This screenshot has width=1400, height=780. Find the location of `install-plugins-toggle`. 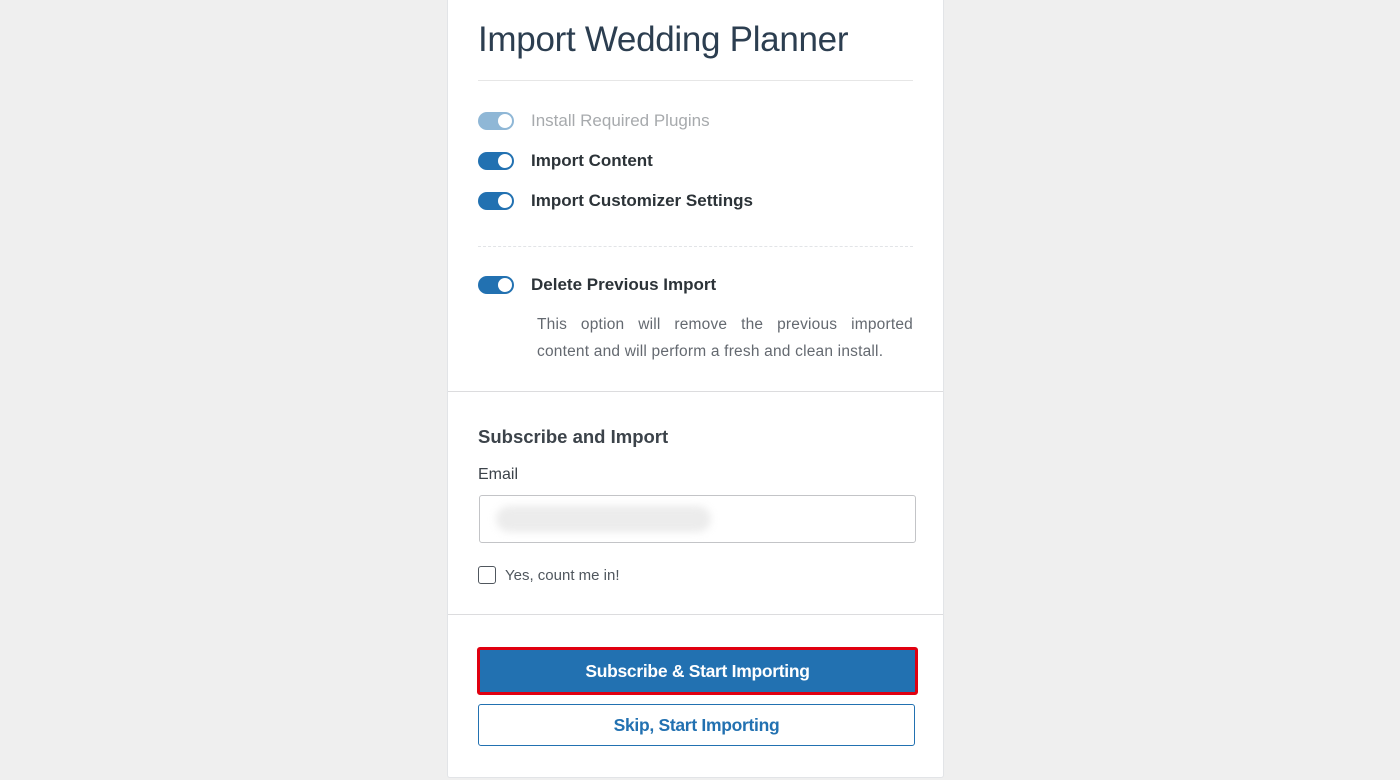

install-plugins-toggle is located at coordinates (496, 121).